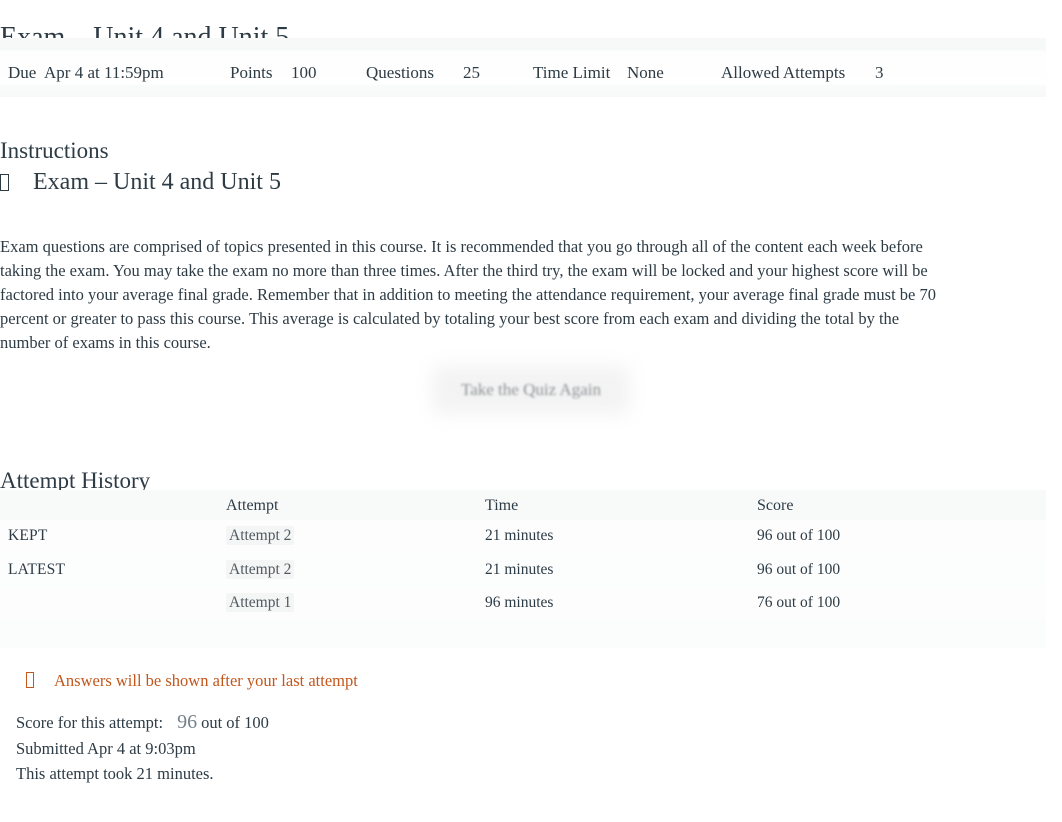 This screenshot has height=822, width=1062. Describe the element at coordinates (90, 722) in the screenshot. I see `score-label: Score for this attempt:` at that location.